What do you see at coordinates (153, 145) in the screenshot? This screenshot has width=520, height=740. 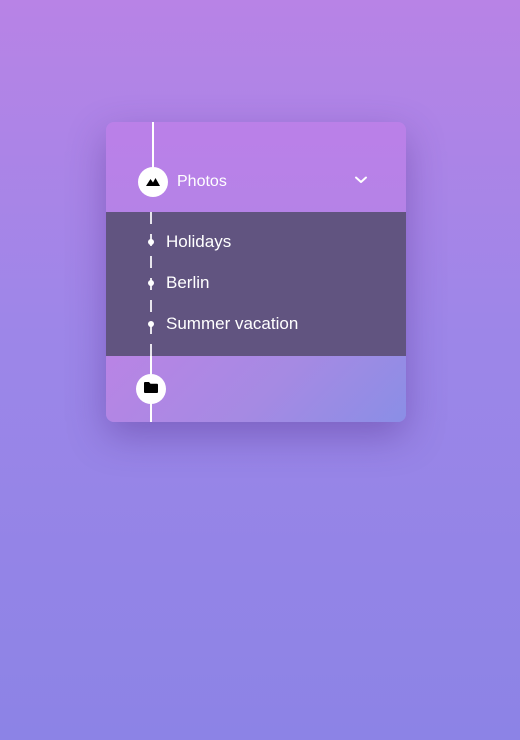 I see `timeline-line` at bounding box center [153, 145].